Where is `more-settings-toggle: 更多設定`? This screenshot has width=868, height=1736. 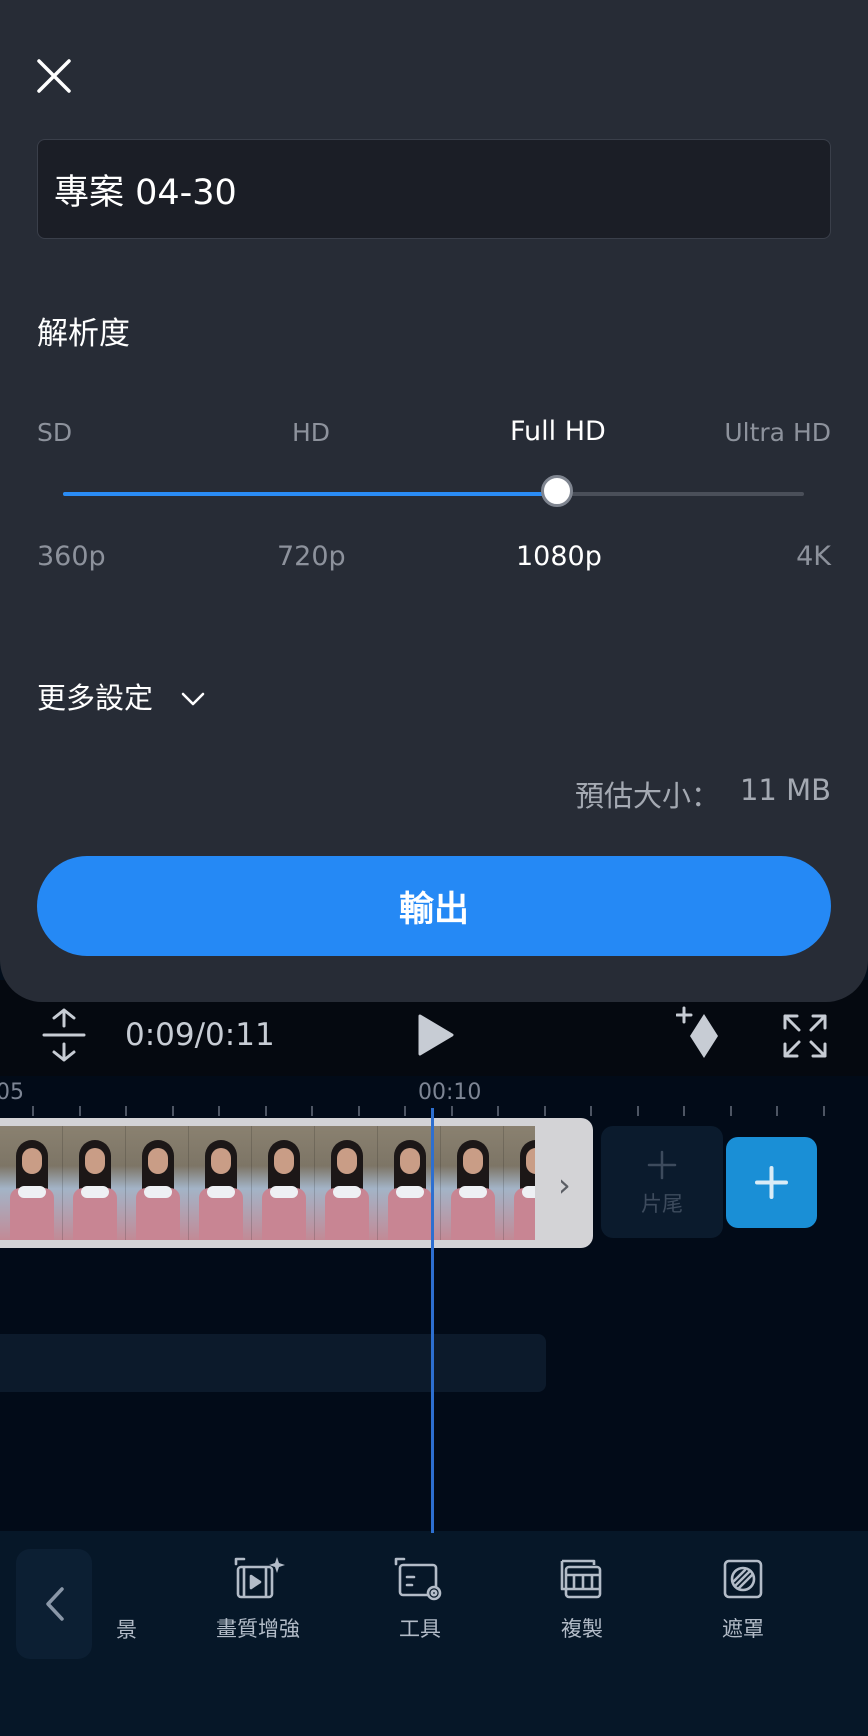 more-settings-toggle: 更多設定 is located at coordinates (121, 696).